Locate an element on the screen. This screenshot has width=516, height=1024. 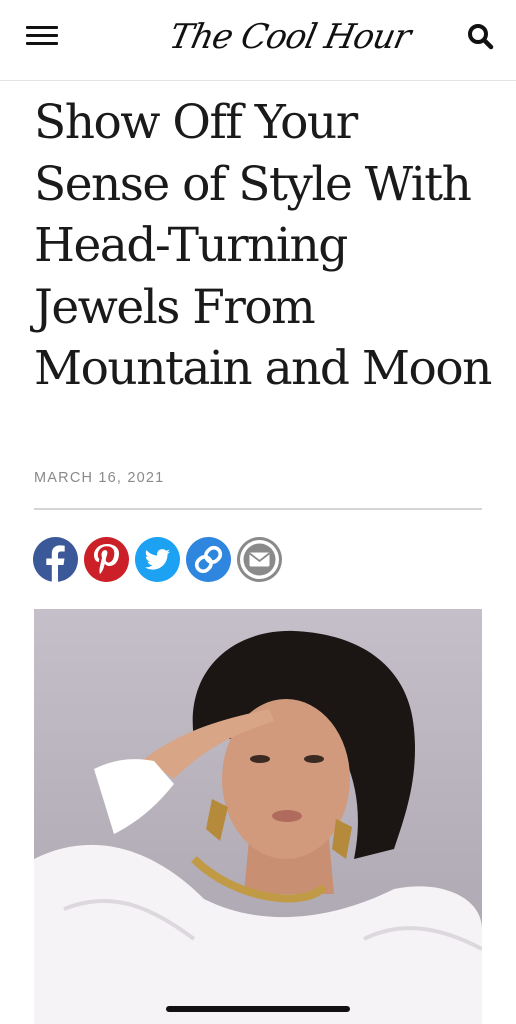
email-share-button is located at coordinates (259, 559).